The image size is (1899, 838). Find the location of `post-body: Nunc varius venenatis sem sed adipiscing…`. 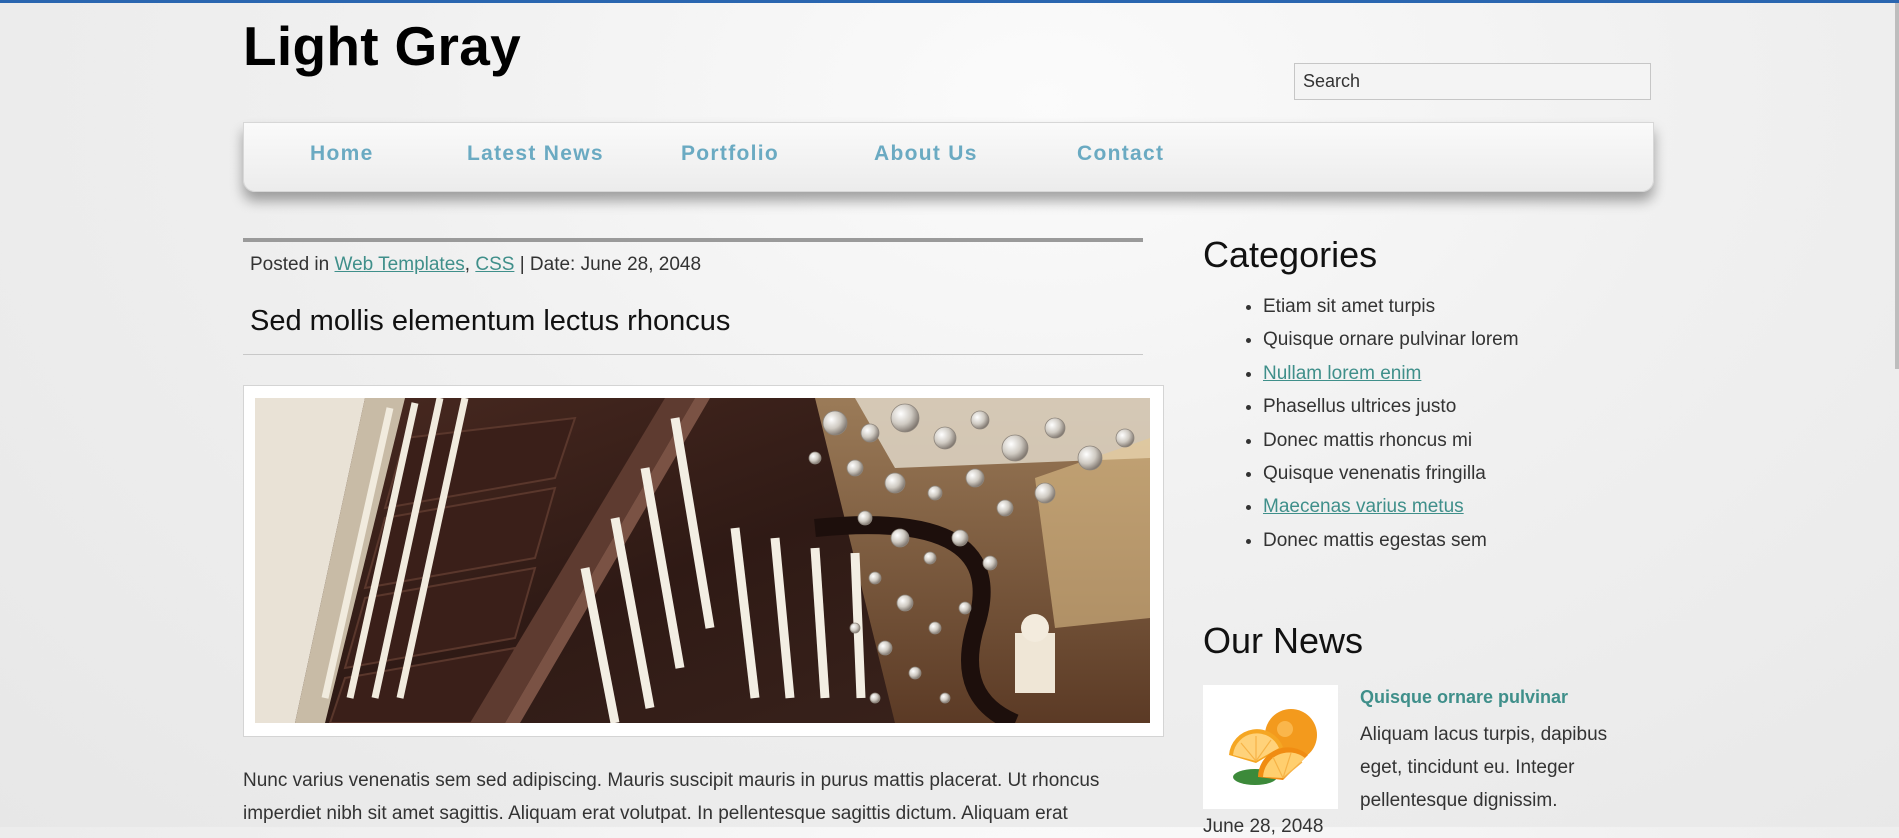

post-body: Nunc varius venenatis sem sed adipiscing… is located at coordinates (671, 797).